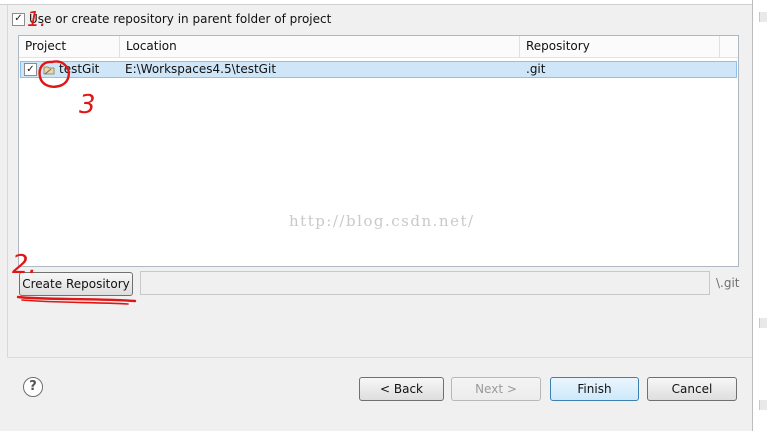  Describe the element at coordinates (49, 70) in the screenshot. I see `project-folder-icon` at that location.